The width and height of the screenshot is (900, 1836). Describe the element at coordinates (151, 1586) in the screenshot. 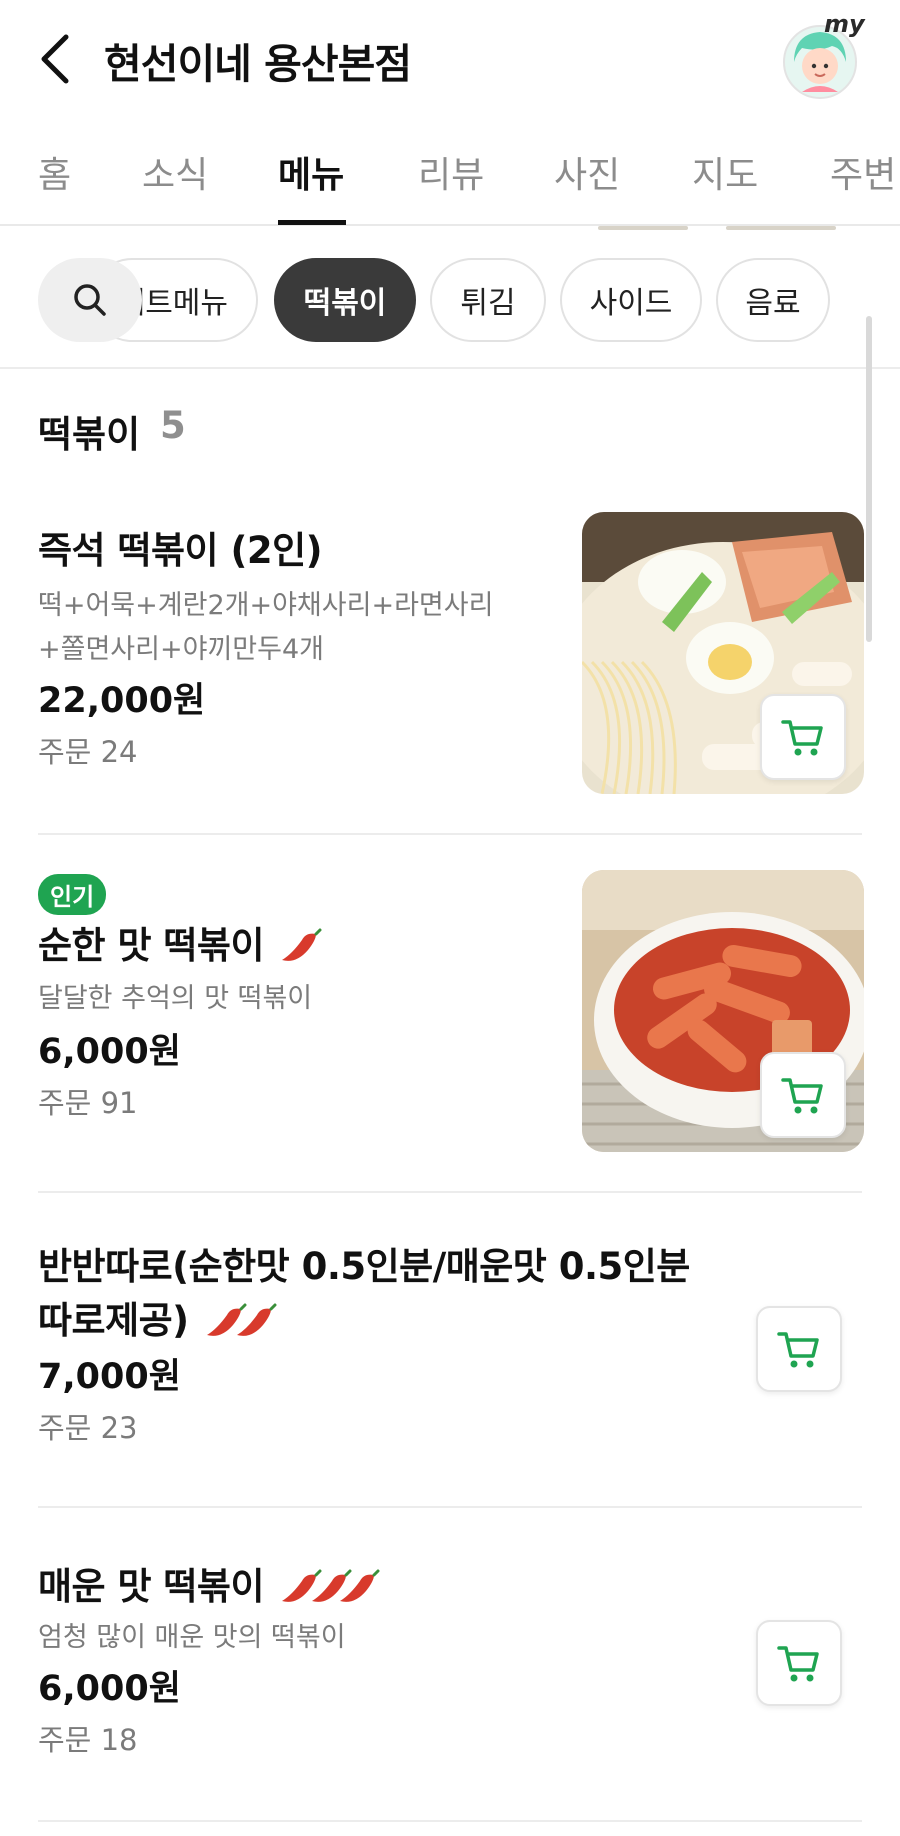

I see `item-name: 매운 맛 떡볶이` at that location.